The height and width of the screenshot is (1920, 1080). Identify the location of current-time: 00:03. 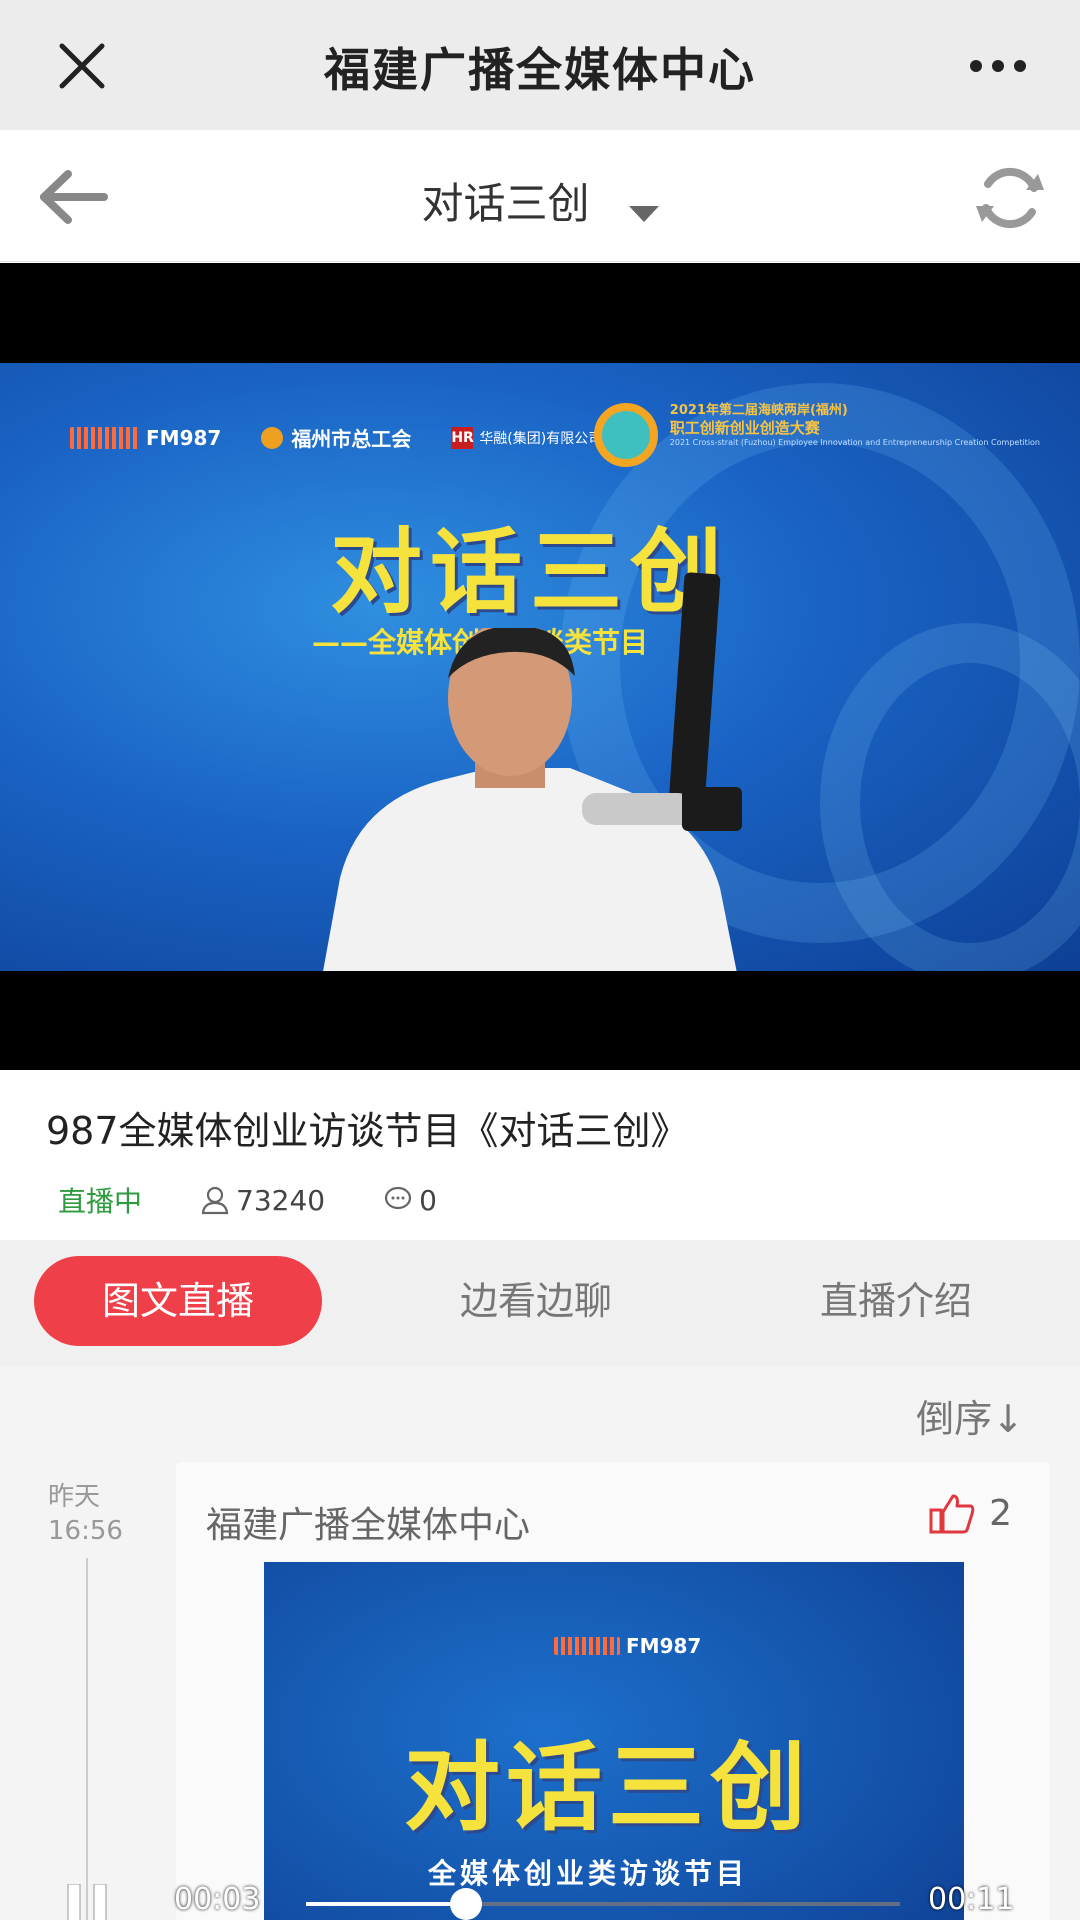
(217, 1899).